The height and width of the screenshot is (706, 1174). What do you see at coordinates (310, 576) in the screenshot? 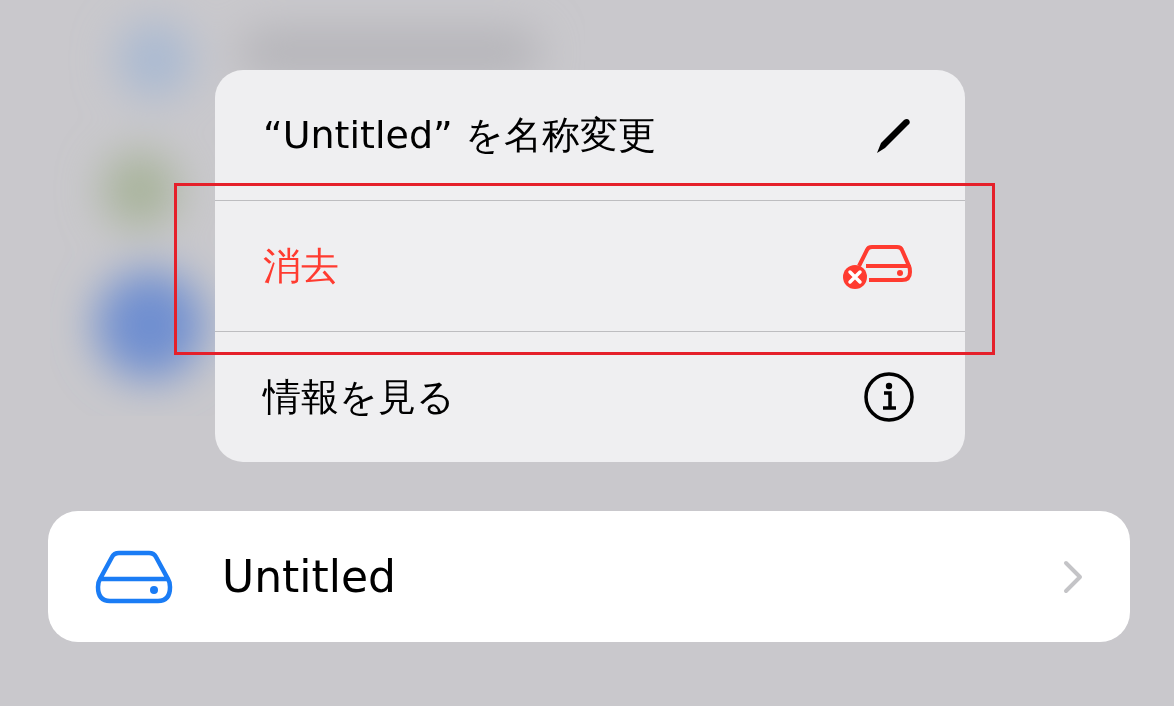
I see `drive-name: Untitled` at bounding box center [310, 576].